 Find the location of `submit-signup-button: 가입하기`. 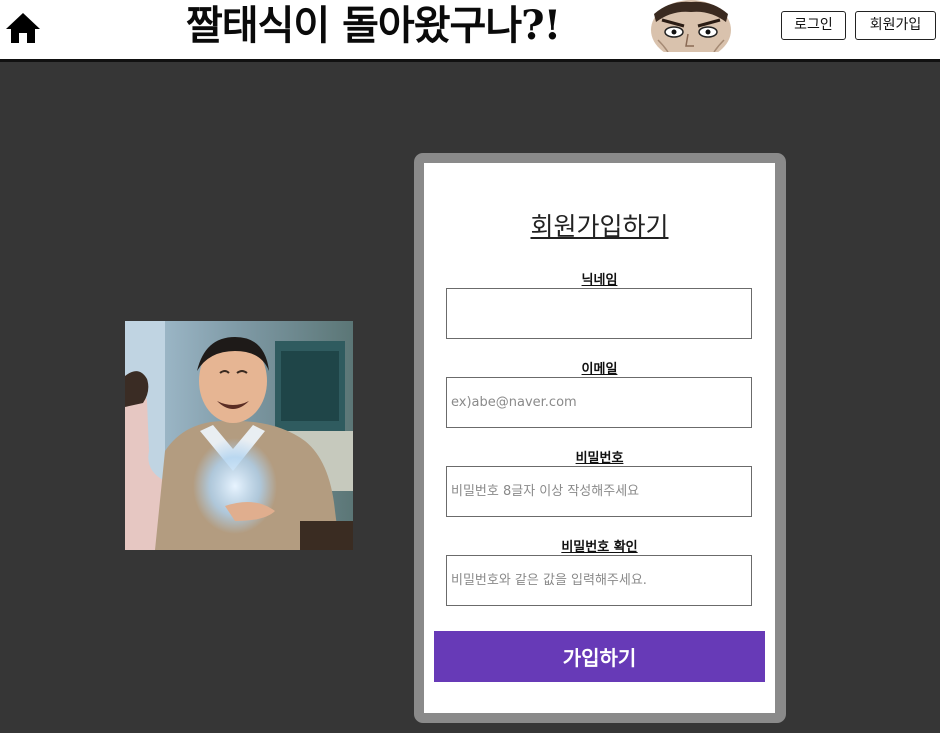

submit-signup-button: 가입하기 is located at coordinates (599, 656).